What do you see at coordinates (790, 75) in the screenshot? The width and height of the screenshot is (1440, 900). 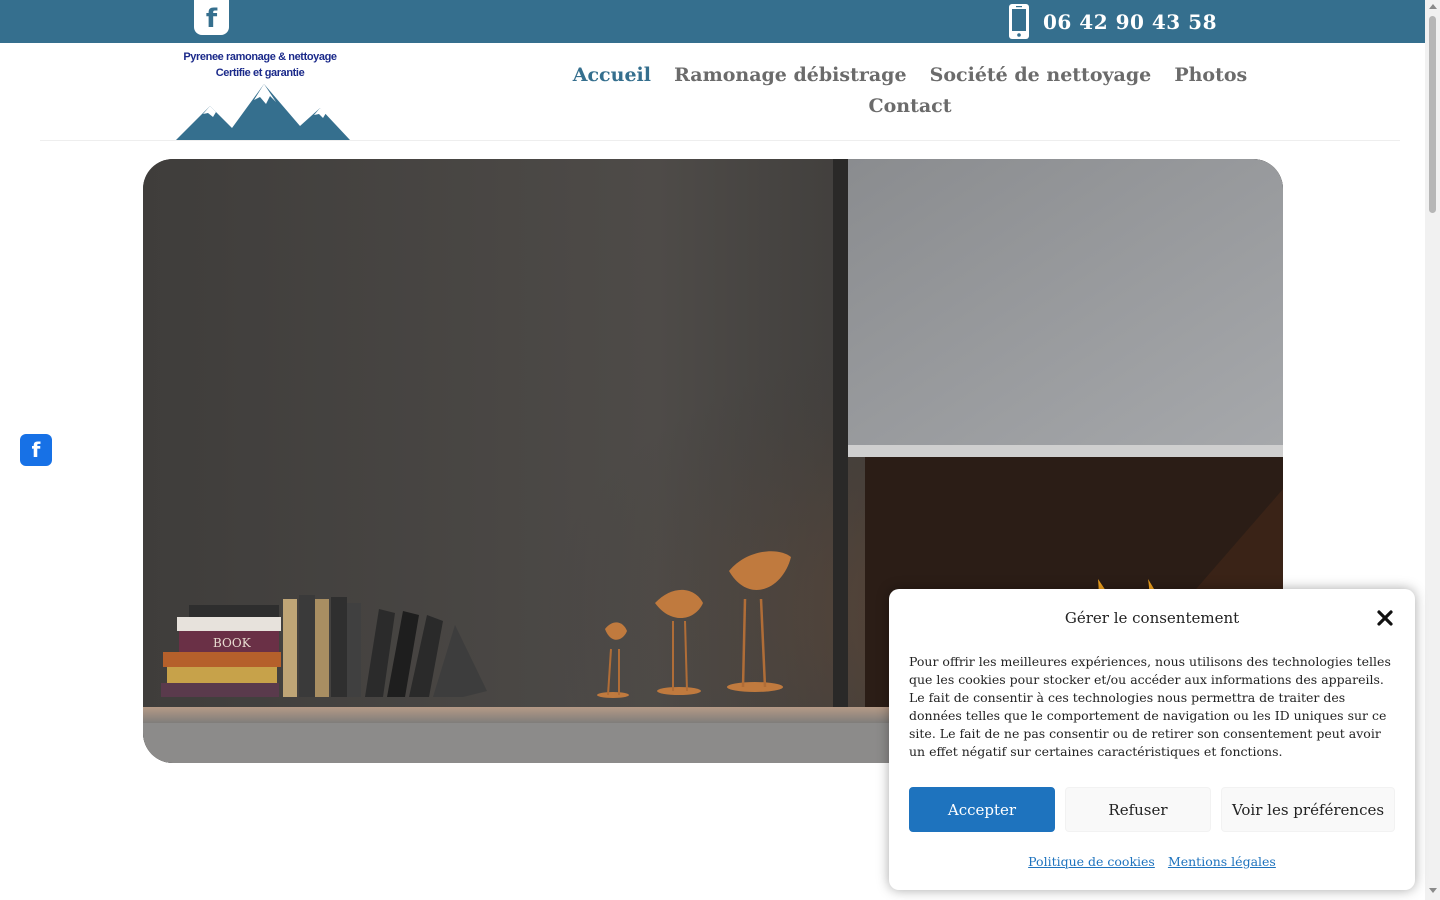 I see `nav-item-ramonage: Ramonage débistrage` at bounding box center [790, 75].